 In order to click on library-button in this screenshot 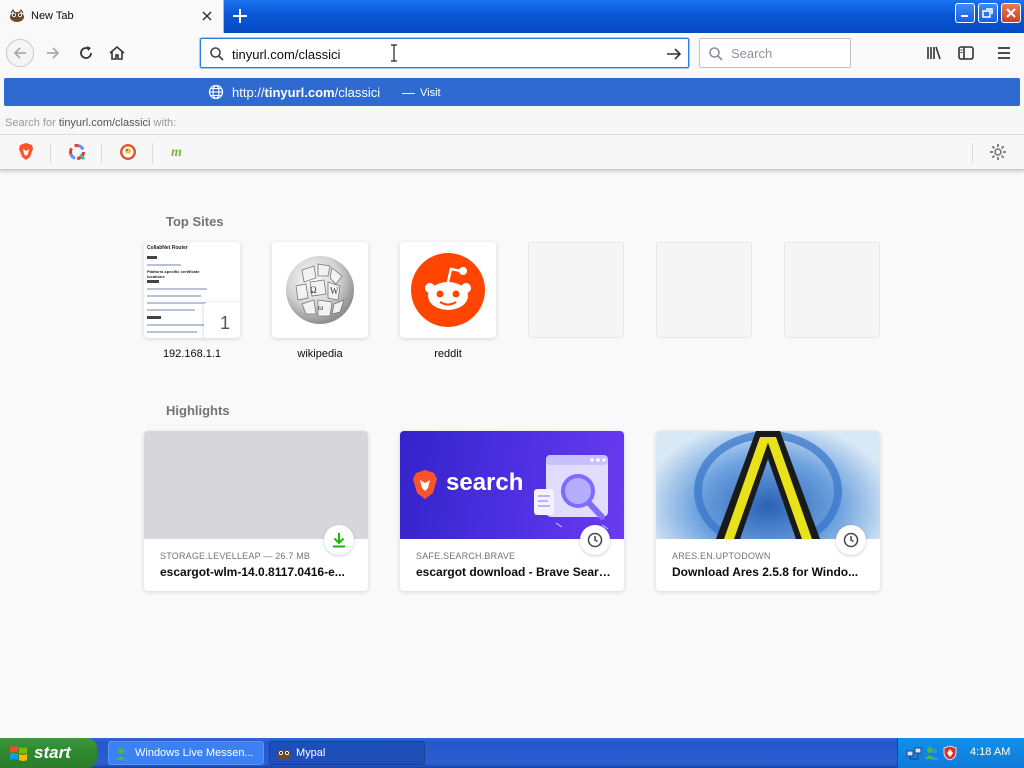, I will do `click(934, 53)`.